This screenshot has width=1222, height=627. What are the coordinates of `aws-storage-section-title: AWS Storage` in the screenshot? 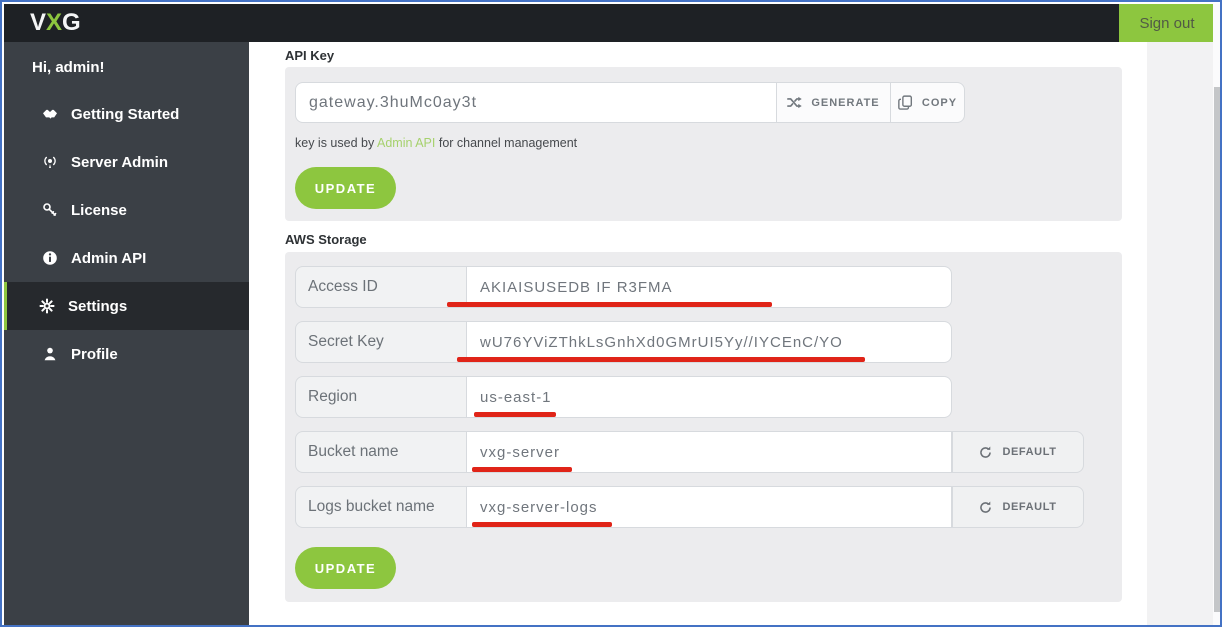 It's located at (326, 239).